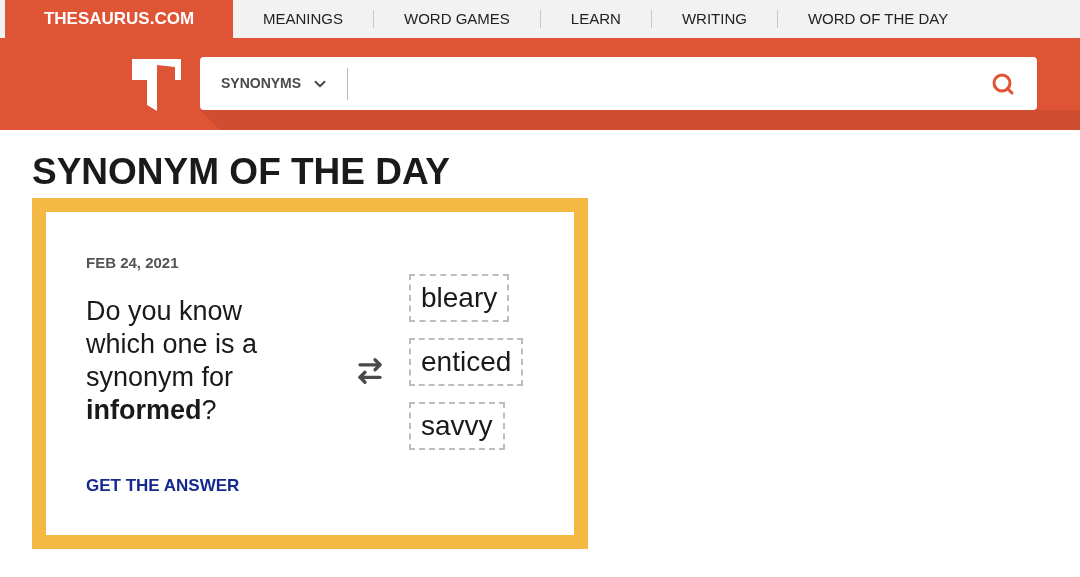 The height and width of the screenshot is (577, 1080). What do you see at coordinates (457, 426) in the screenshot?
I see `synonym-option: savvy` at bounding box center [457, 426].